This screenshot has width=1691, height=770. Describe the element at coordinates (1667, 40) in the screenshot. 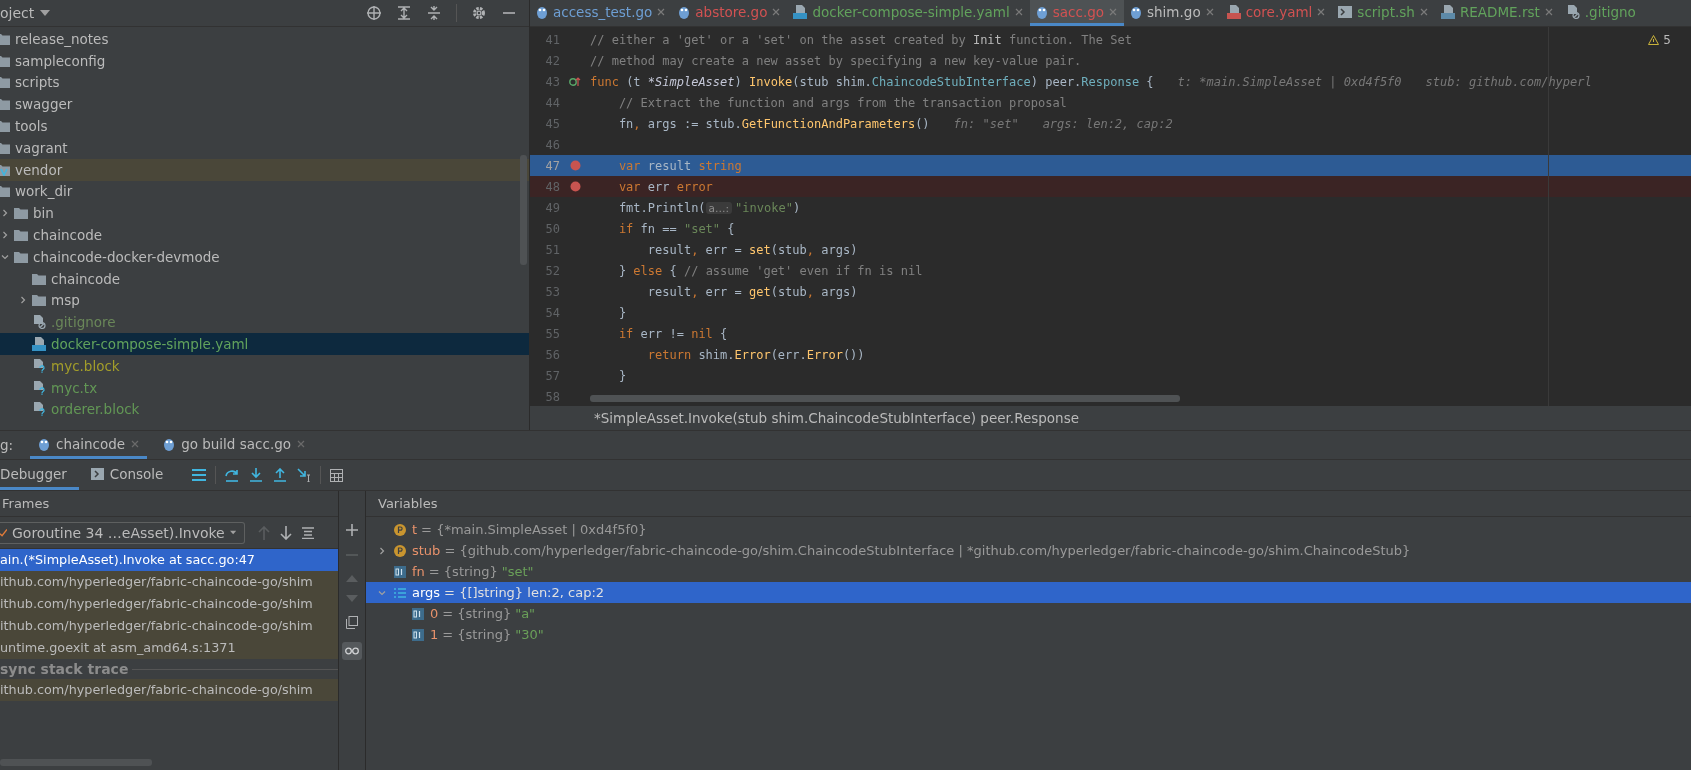

I see `warning-count: 5` at that location.